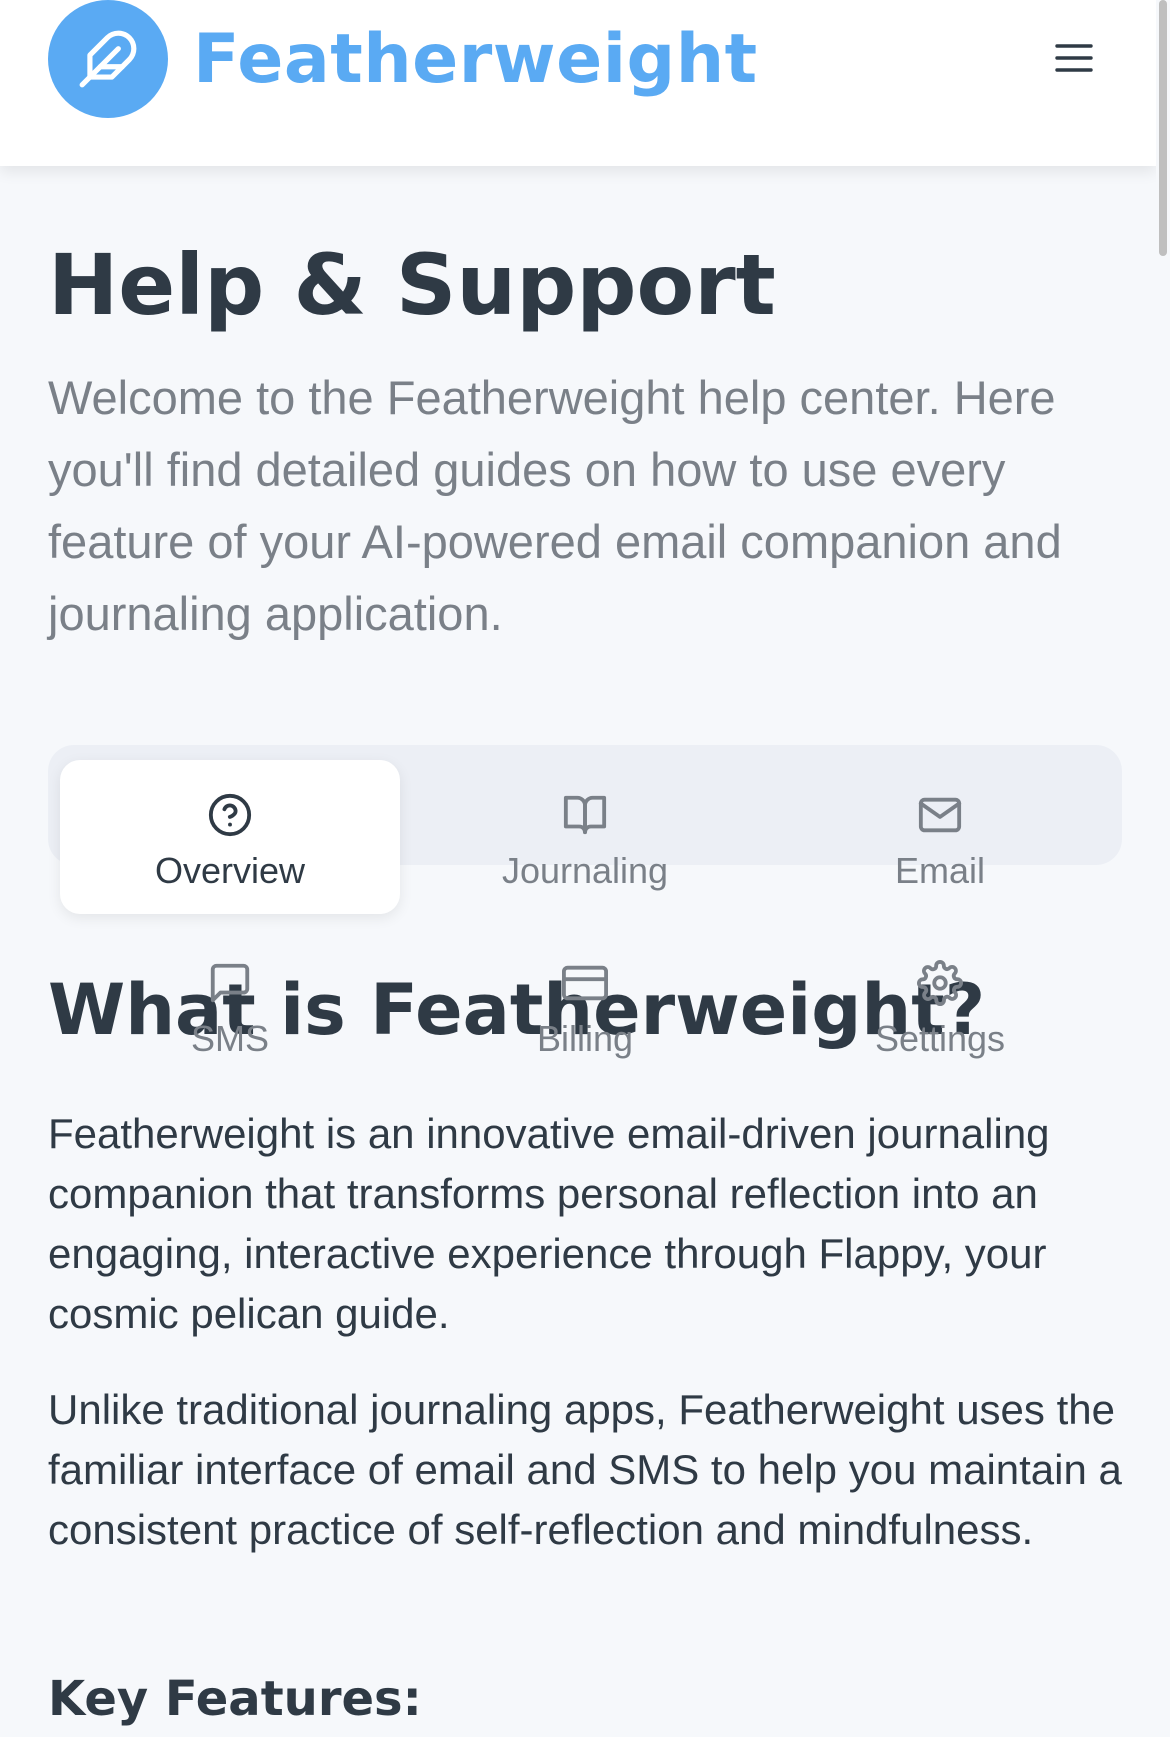  I want to click on gear-icon, so click(940, 983).